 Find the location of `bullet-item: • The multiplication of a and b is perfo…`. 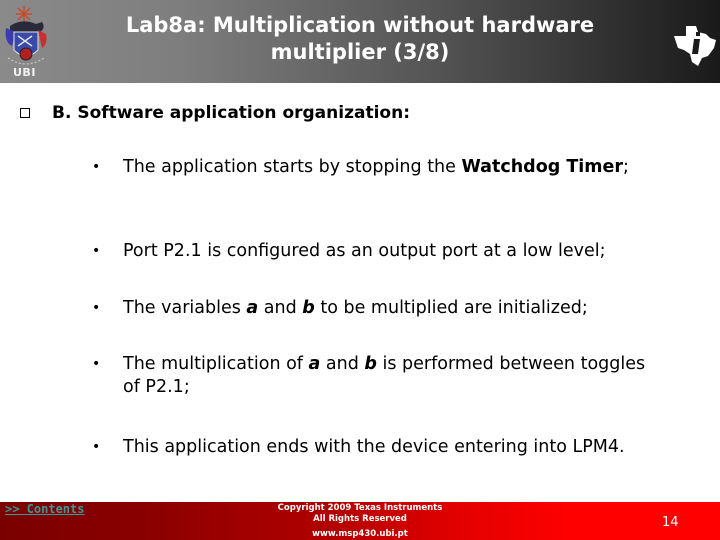

bullet-item: • The multiplication of a and b is perfo… is located at coordinates (377, 376).